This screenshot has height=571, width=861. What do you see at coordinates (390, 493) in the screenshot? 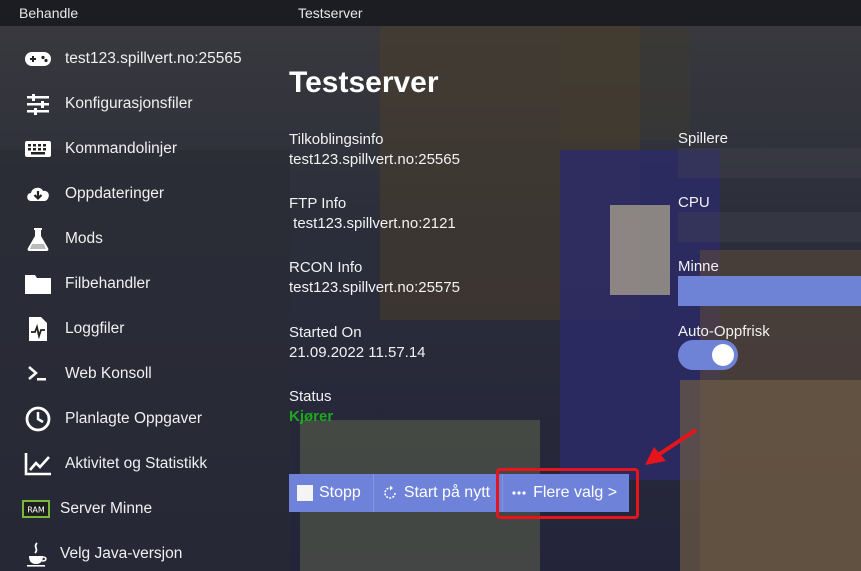
I see `restart-icon` at bounding box center [390, 493].